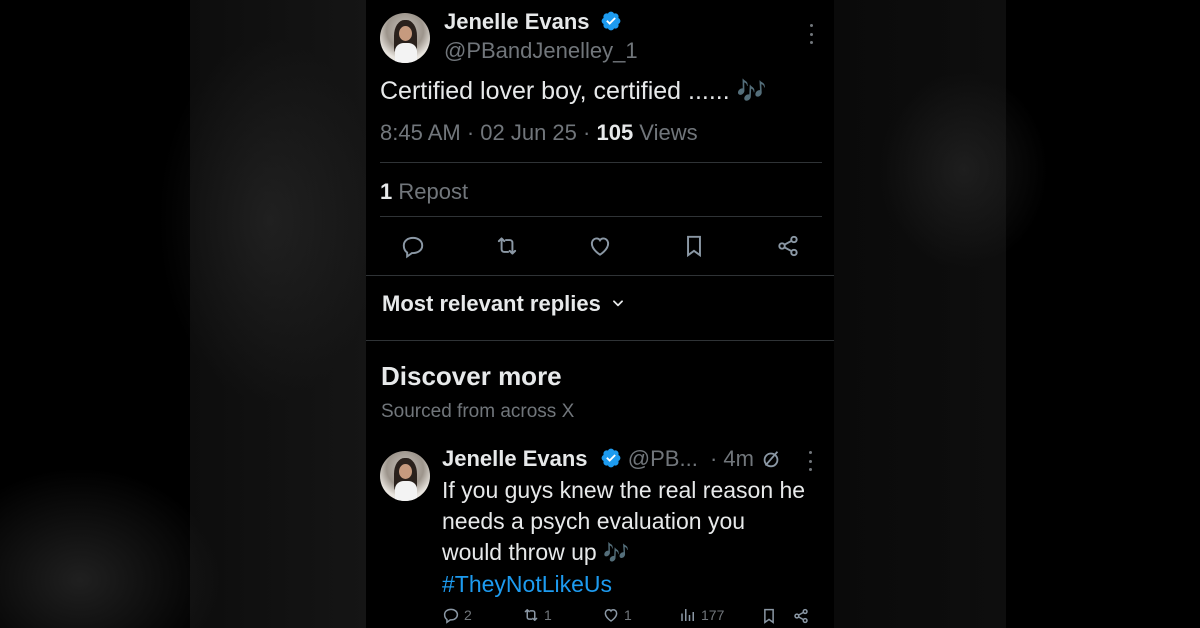  I want to click on author-handle: @PBandJenelley_1, so click(541, 51).